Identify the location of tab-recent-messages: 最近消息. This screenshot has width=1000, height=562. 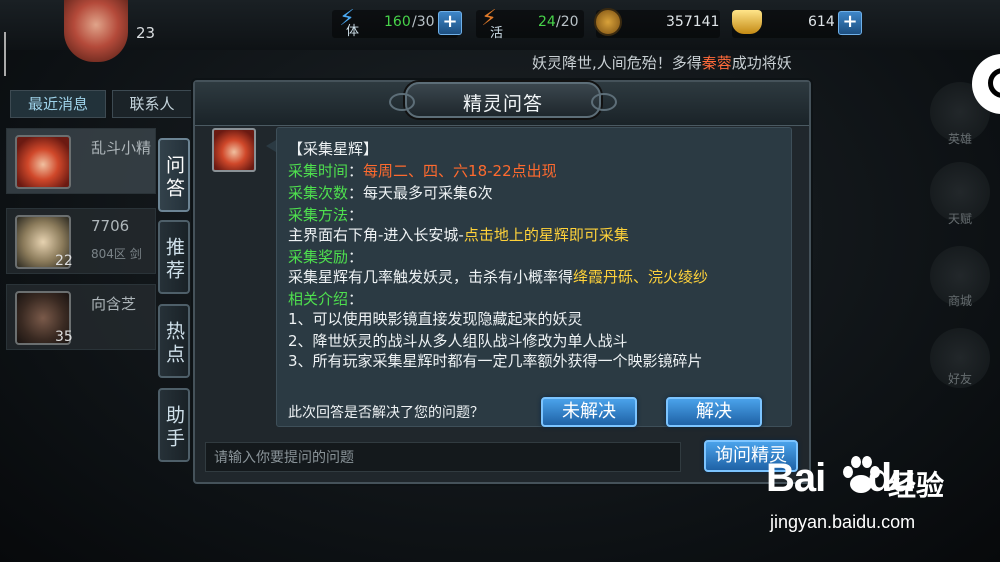
(58, 104).